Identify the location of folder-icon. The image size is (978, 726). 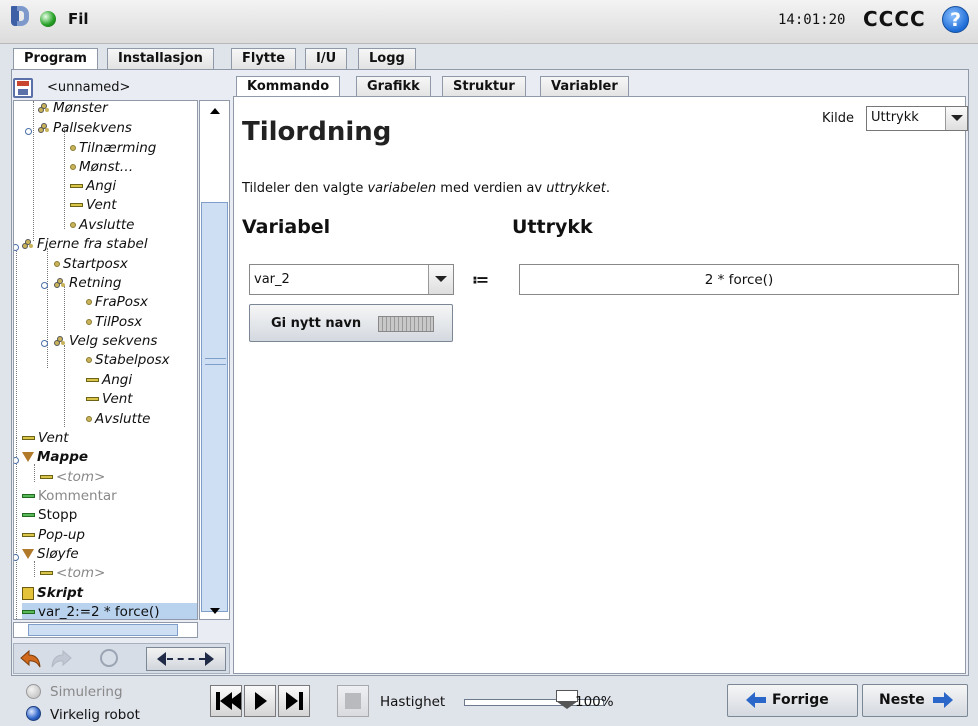
(28, 457).